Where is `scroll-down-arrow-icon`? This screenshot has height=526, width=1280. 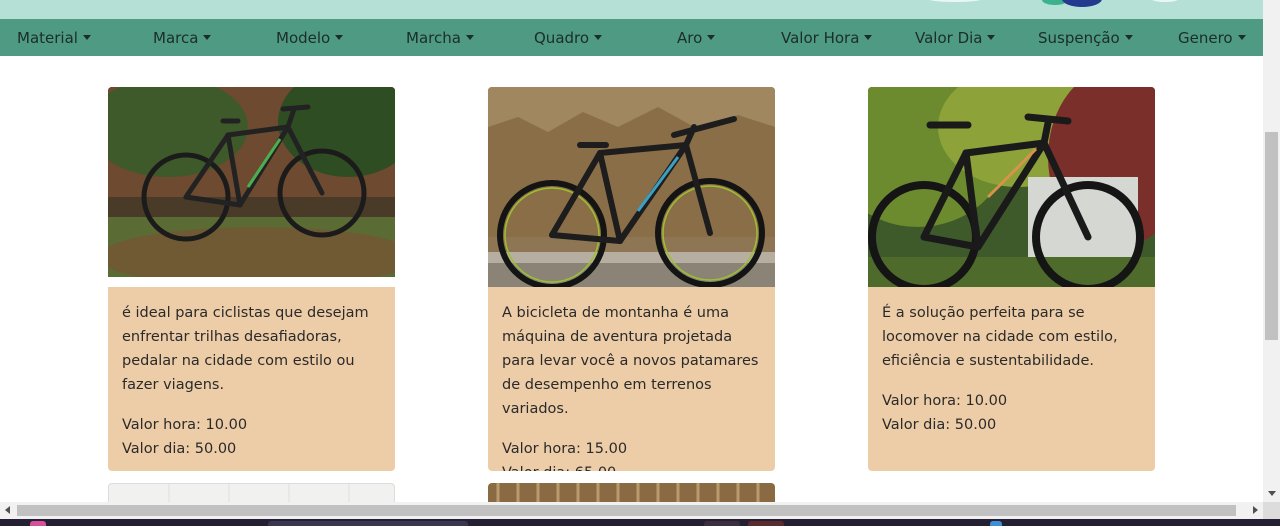
scroll-down-arrow-icon is located at coordinates (1272, 493).